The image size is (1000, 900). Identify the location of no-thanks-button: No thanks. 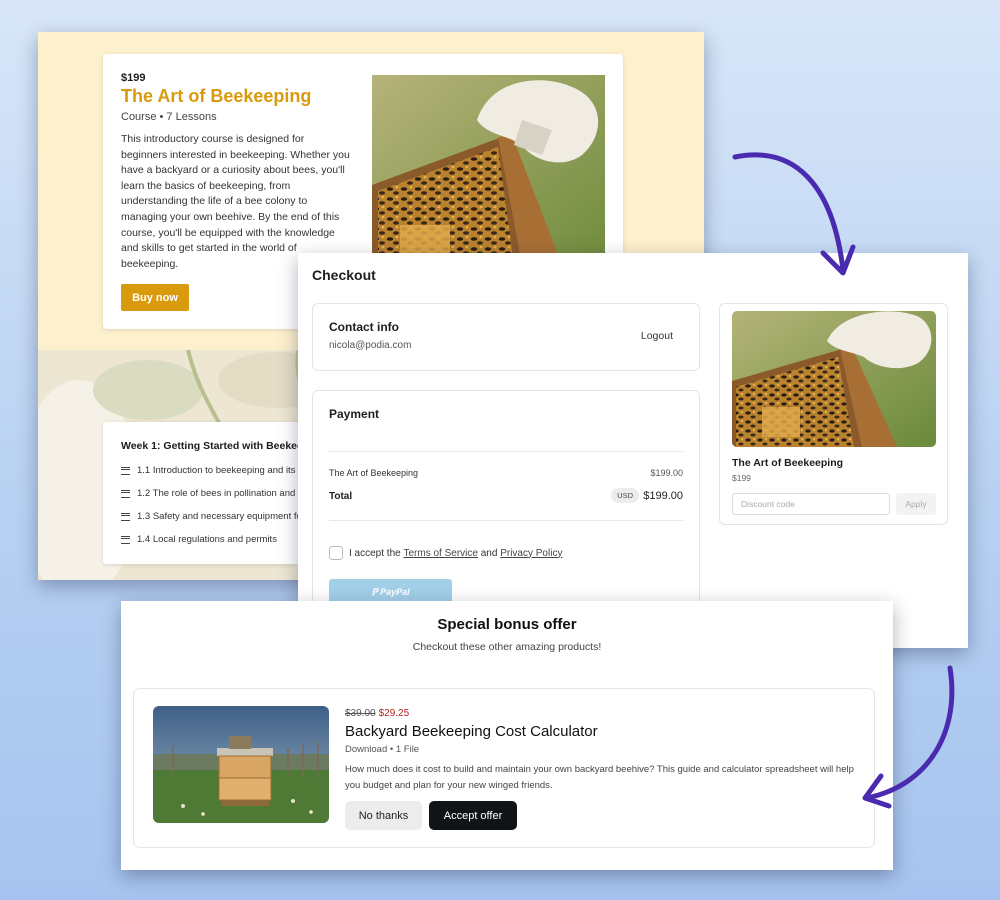
(383, 815).